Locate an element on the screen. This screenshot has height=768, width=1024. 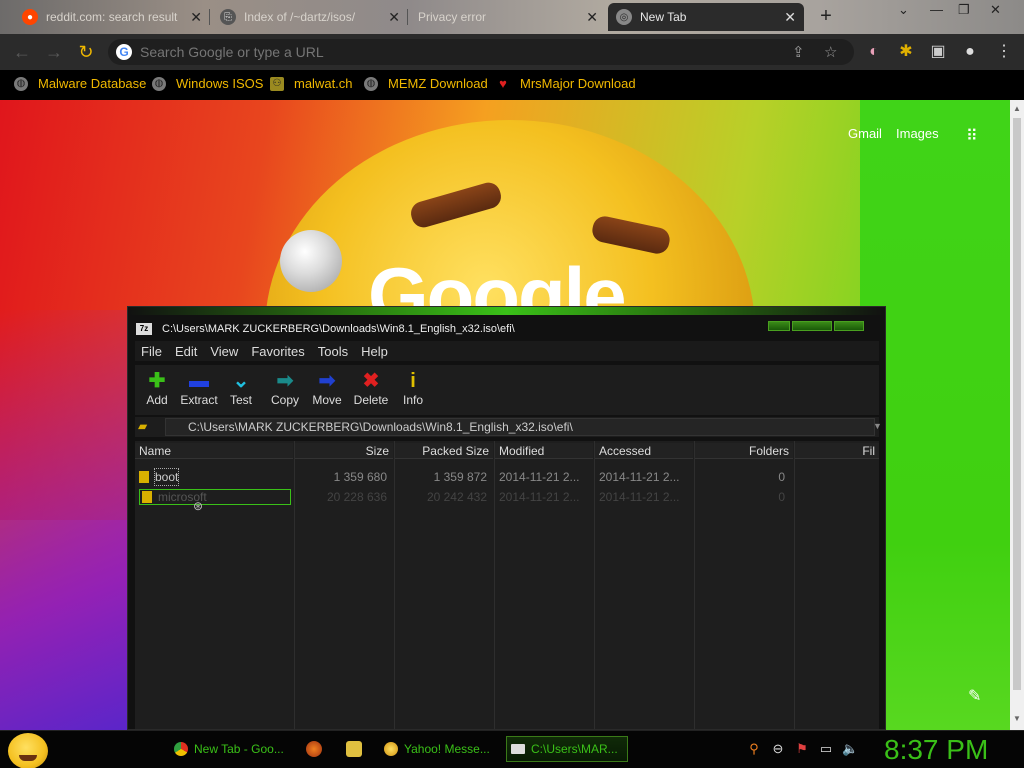
test-button: ⌄ Test is located at coordinates (241, 388).